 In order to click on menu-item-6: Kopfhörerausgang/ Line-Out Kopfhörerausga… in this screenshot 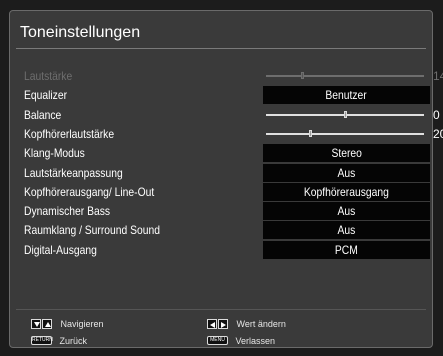, I will do `click(228, 191)`.